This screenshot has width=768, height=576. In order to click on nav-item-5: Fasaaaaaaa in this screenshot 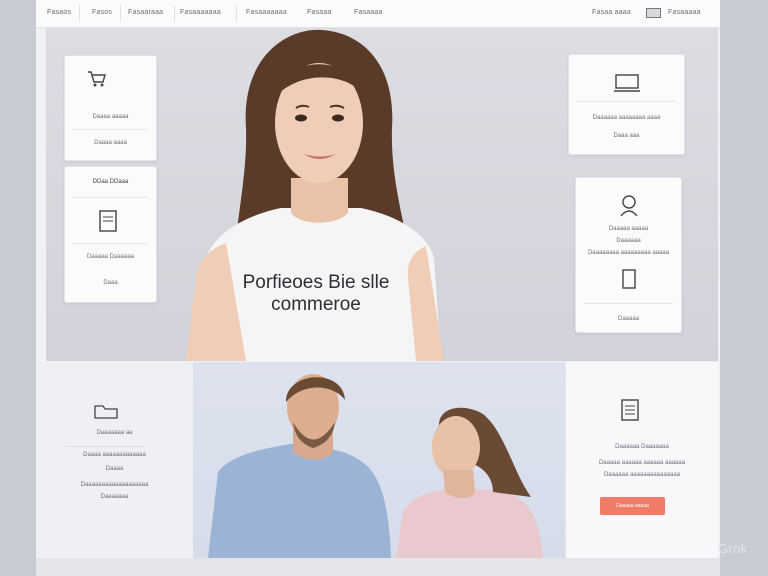, I will do `click(266, 12)`.